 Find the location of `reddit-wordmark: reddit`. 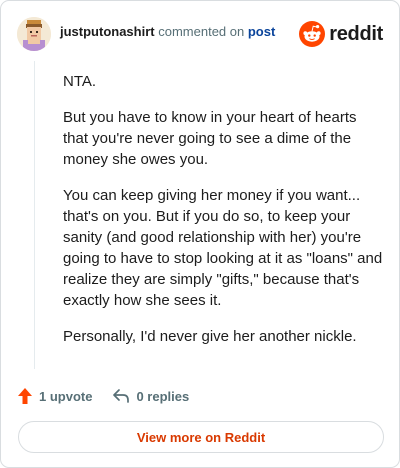

reddit-wordmark: reddit is located at coordinates (356, 33).